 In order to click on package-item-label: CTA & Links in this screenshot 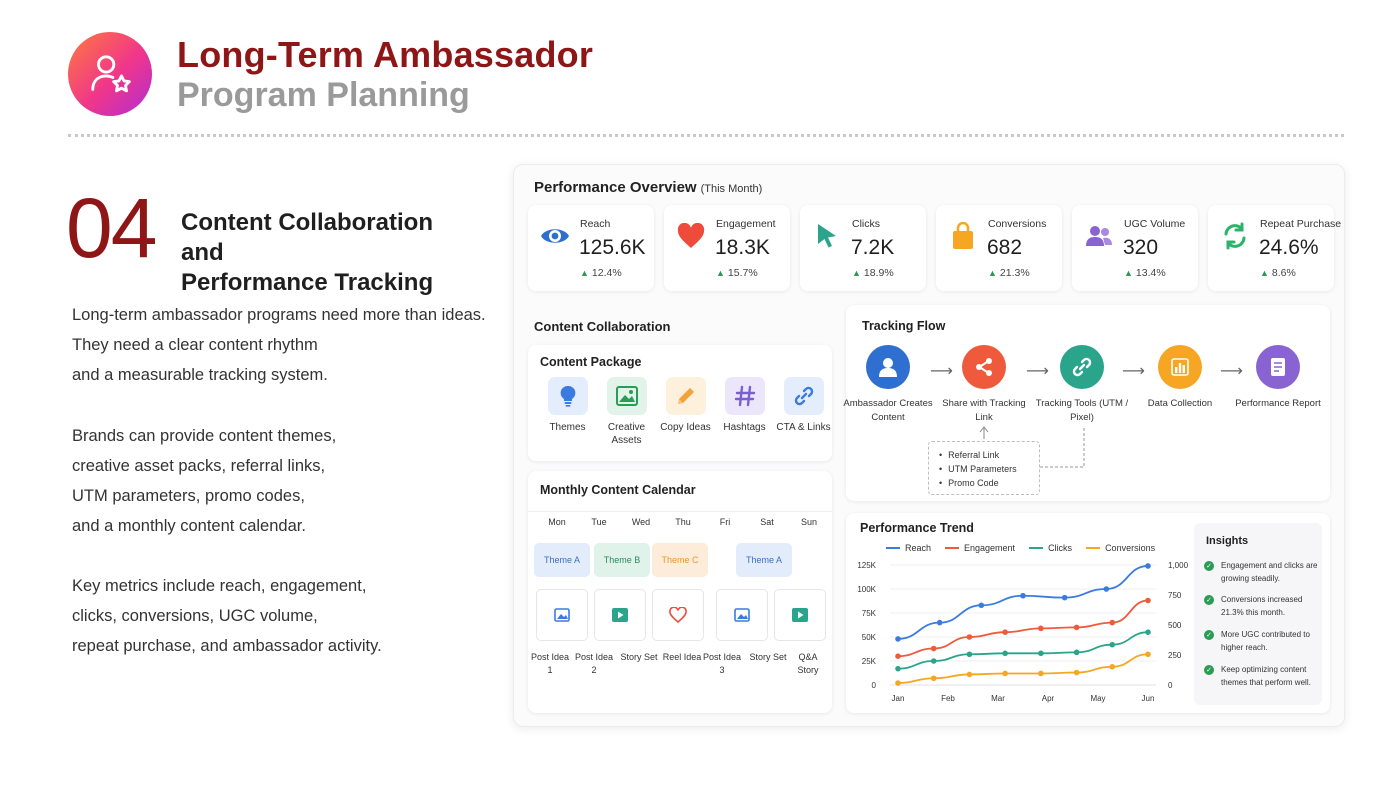, I will do `click(803, 427)`.